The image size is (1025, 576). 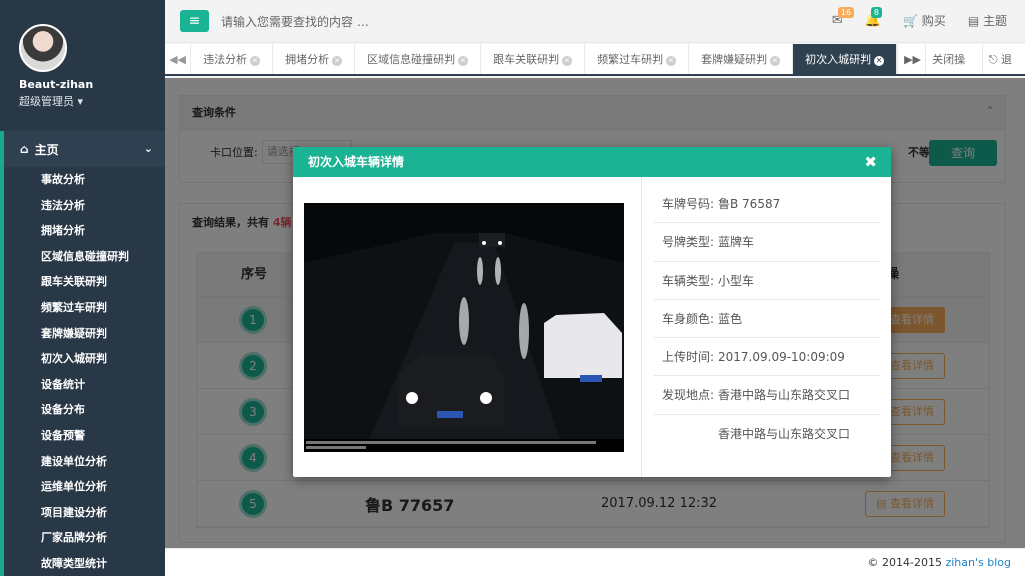 What do you see at coordinates (688, 357) in the screenshot?
I see `info-key: 上传时间:` at bounding box center [688, 357].